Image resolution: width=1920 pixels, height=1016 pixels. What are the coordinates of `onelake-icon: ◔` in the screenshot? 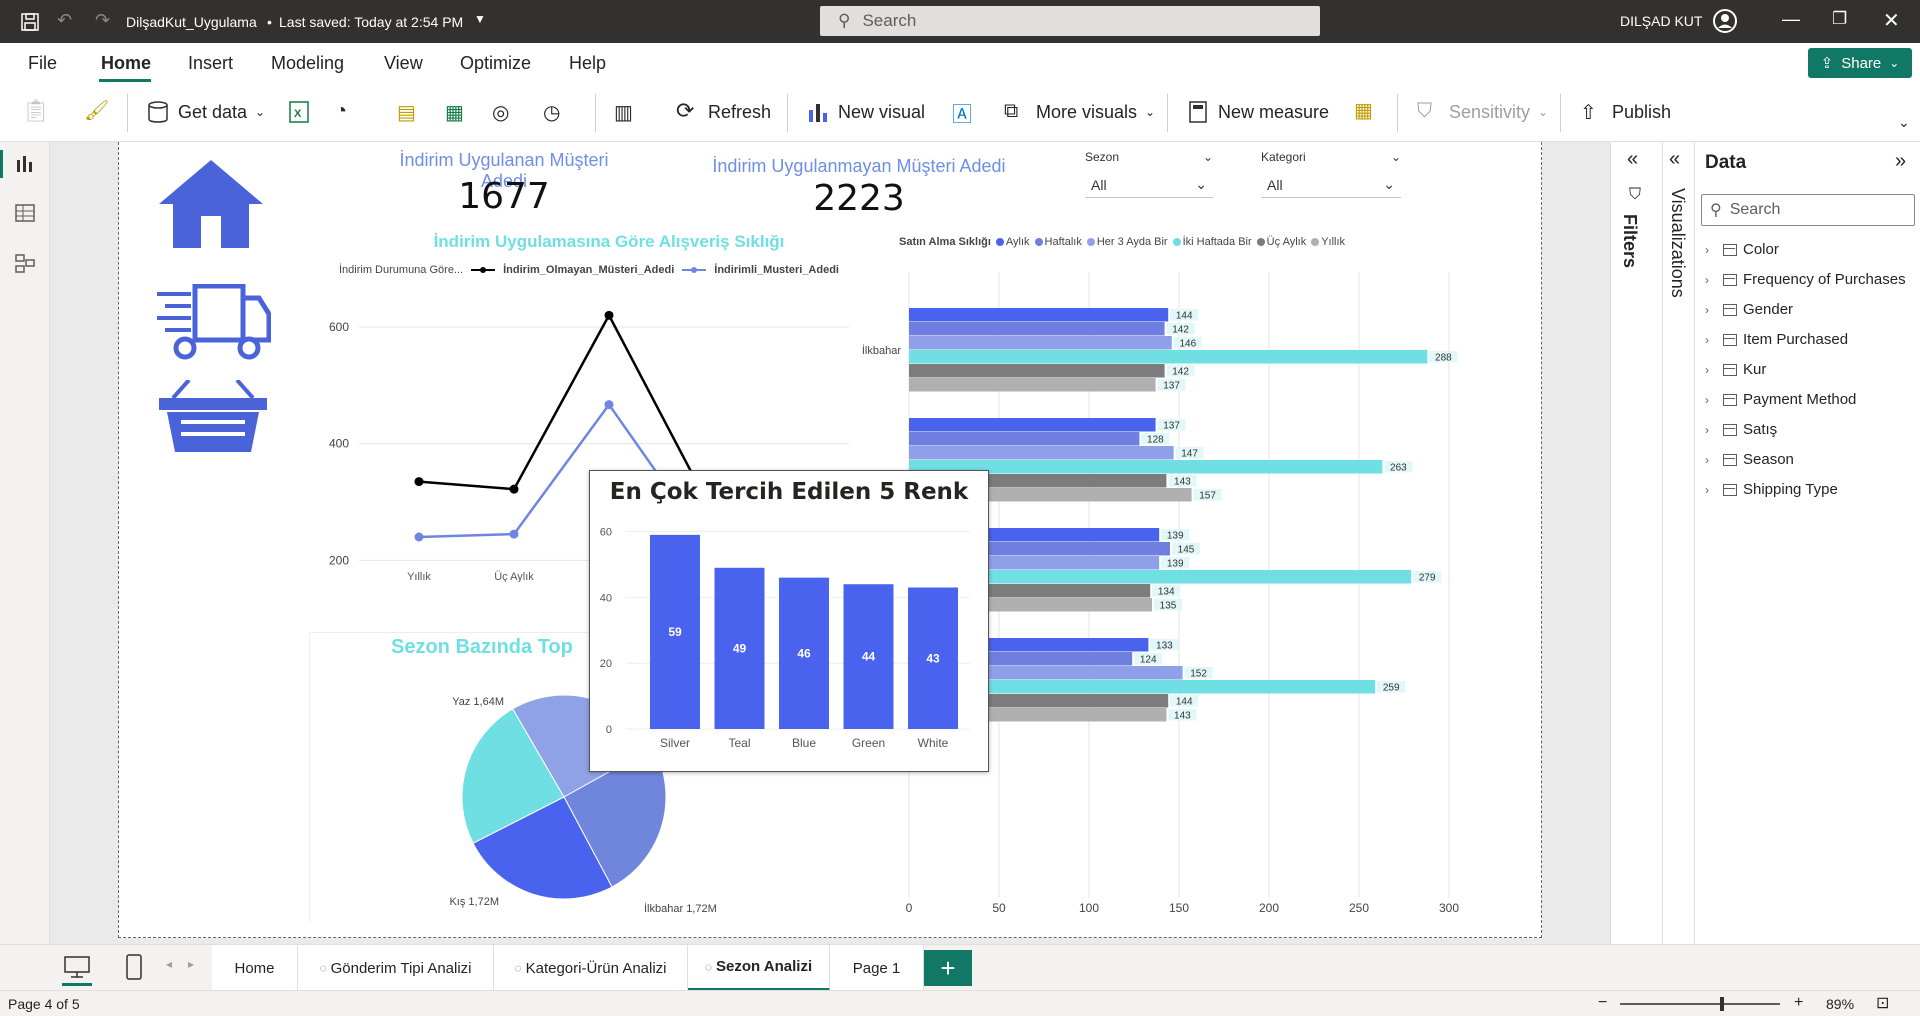 It's located at (341, 111).